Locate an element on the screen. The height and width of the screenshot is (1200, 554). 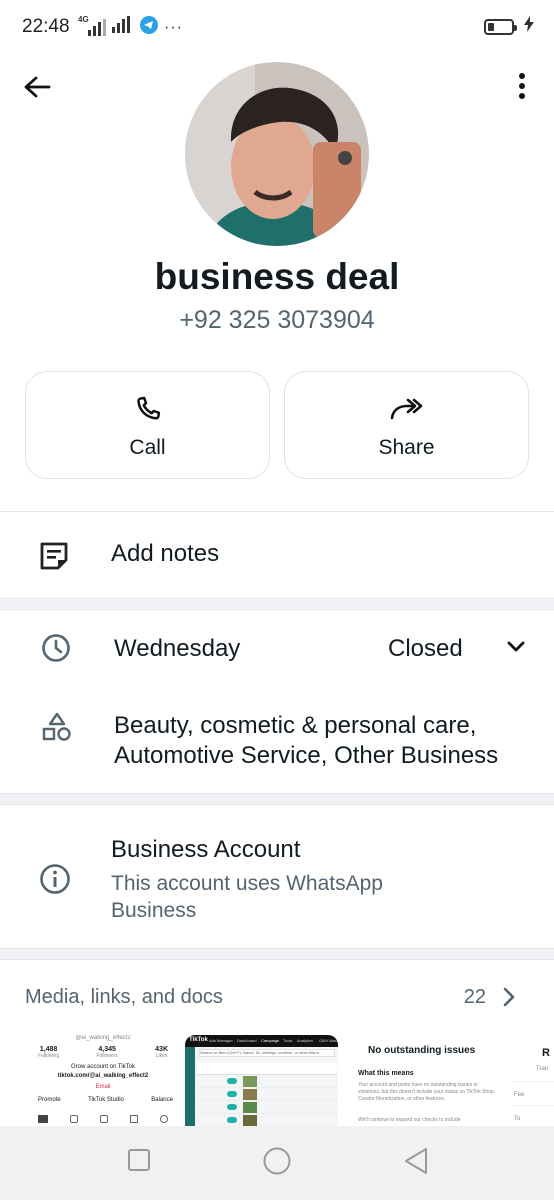
thumb-email: Email is located at coordinates (103, 1087).